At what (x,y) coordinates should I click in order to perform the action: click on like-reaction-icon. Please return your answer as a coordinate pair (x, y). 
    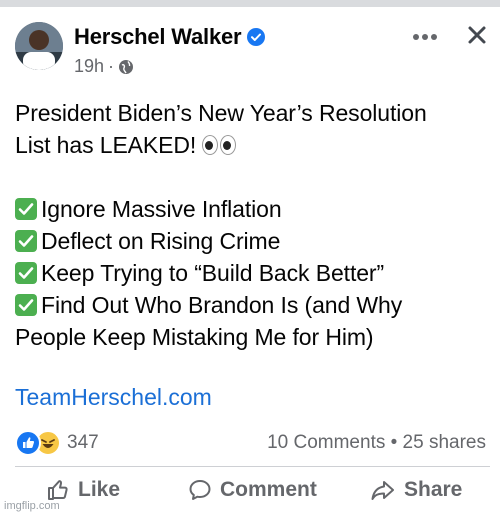
    Looking at the image, I should click on (28, 443).